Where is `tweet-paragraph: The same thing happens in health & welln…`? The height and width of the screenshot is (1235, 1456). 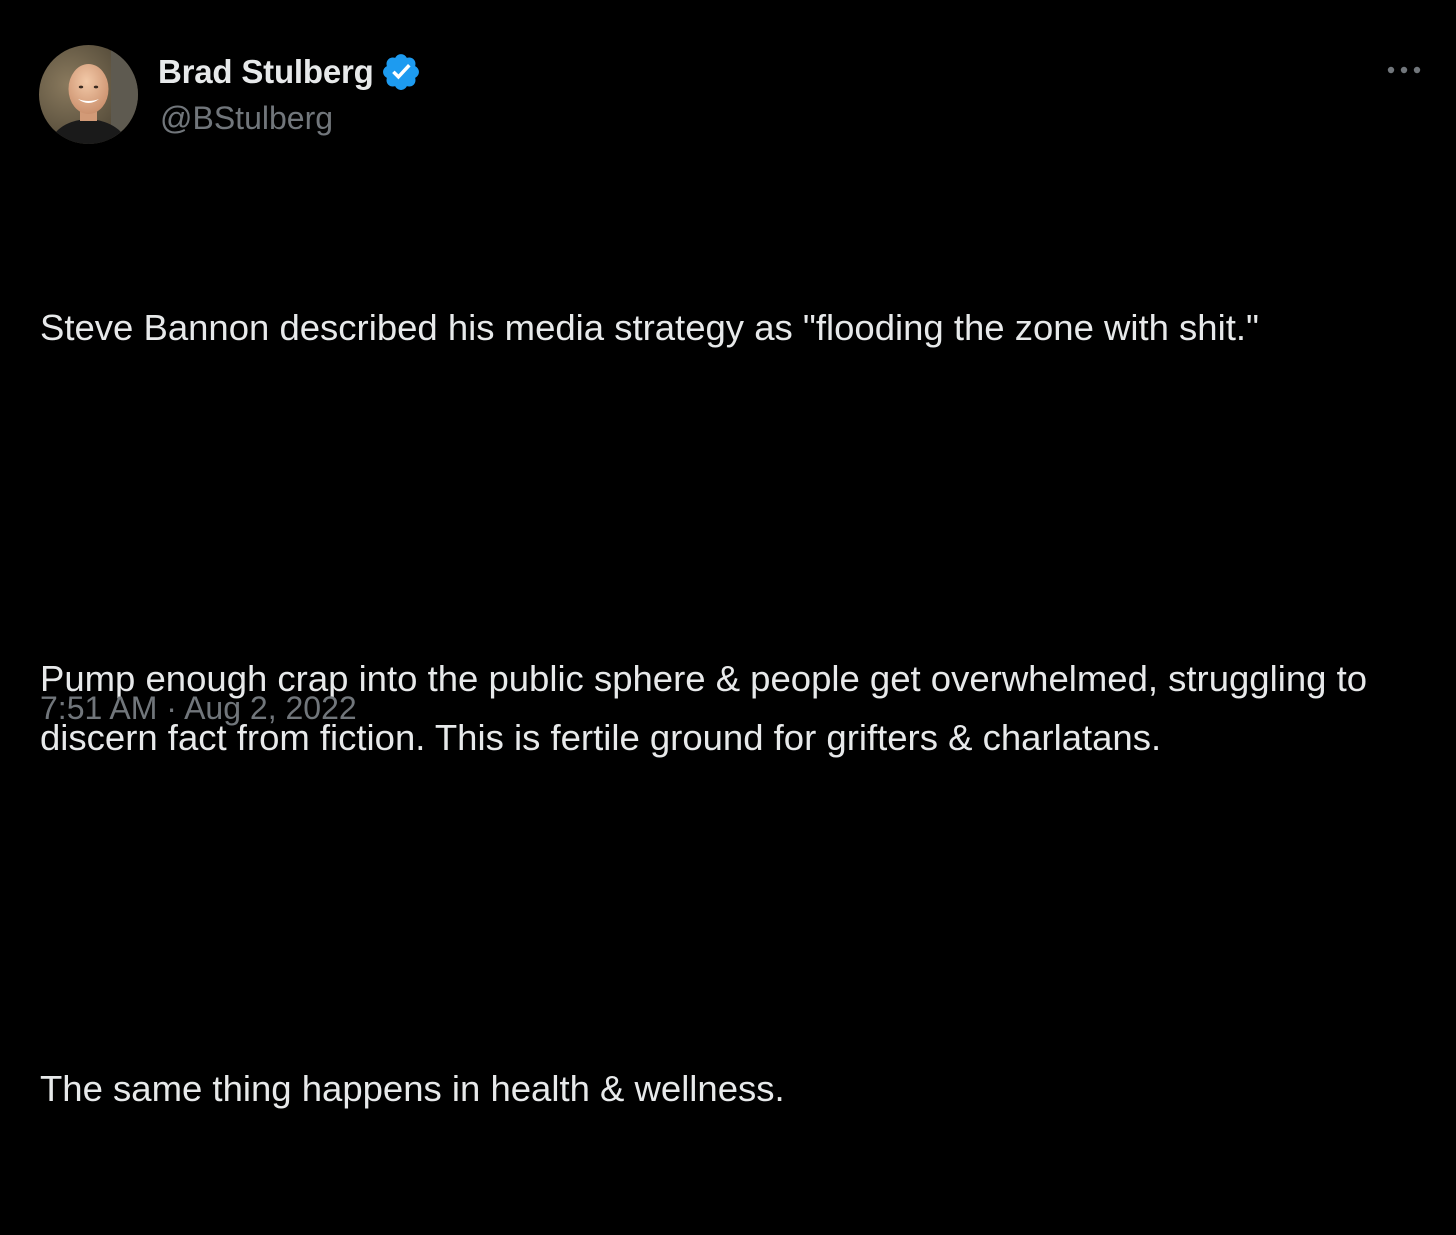
tweet-paragraph: The same thing happens in health & welln… is located at coordinates (412, 1088).